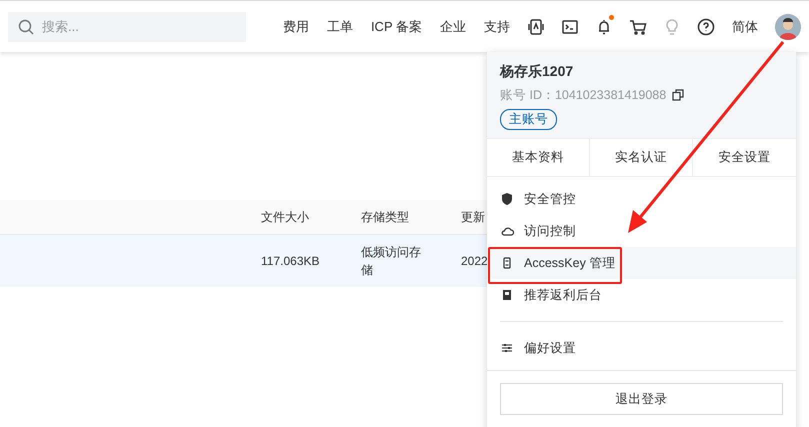  I want to click on column-header: 更新, so click(473, 217).